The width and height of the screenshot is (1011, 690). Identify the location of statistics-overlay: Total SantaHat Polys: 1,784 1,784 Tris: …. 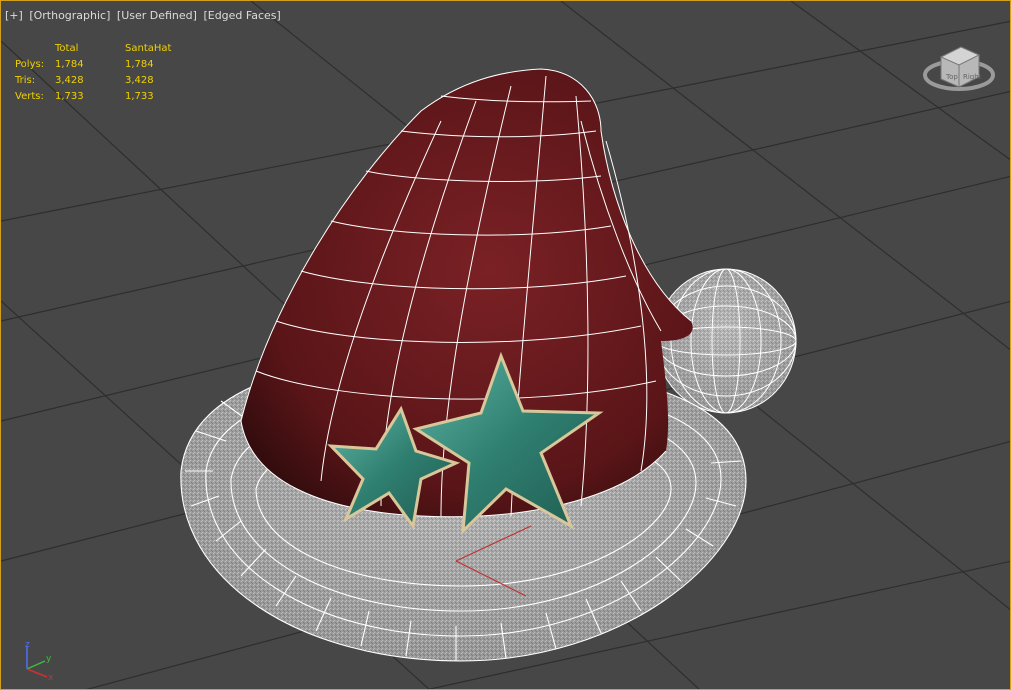
(105, 73).